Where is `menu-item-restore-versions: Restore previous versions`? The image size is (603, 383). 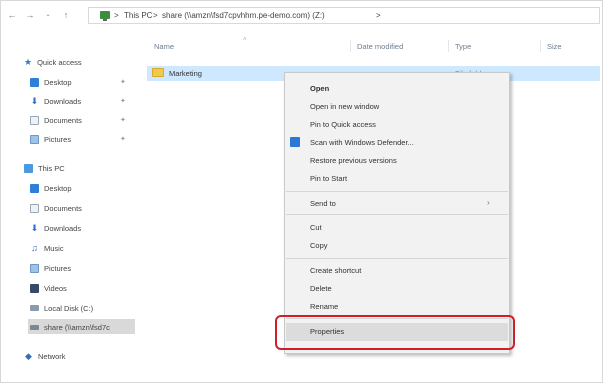
menu-item-restore-versions: Restore previous versions is located at coordinates (353, 160).